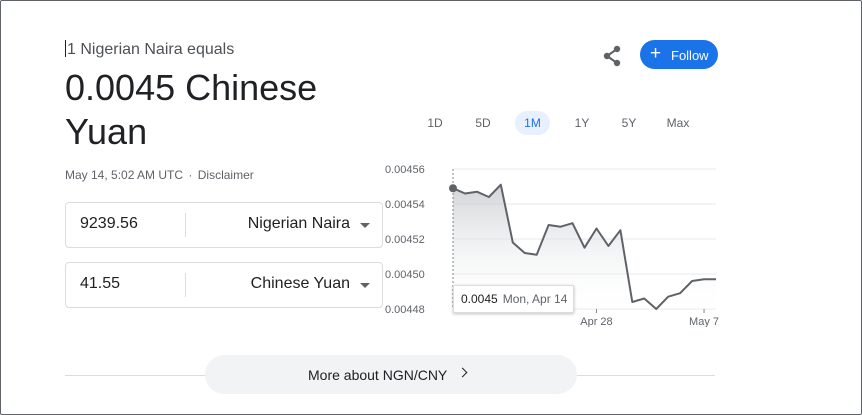 This screenshot has width=862, height=415. Describe the element at coordinates (65, 48) in the screenshot. I see `text-cursor` at that location.